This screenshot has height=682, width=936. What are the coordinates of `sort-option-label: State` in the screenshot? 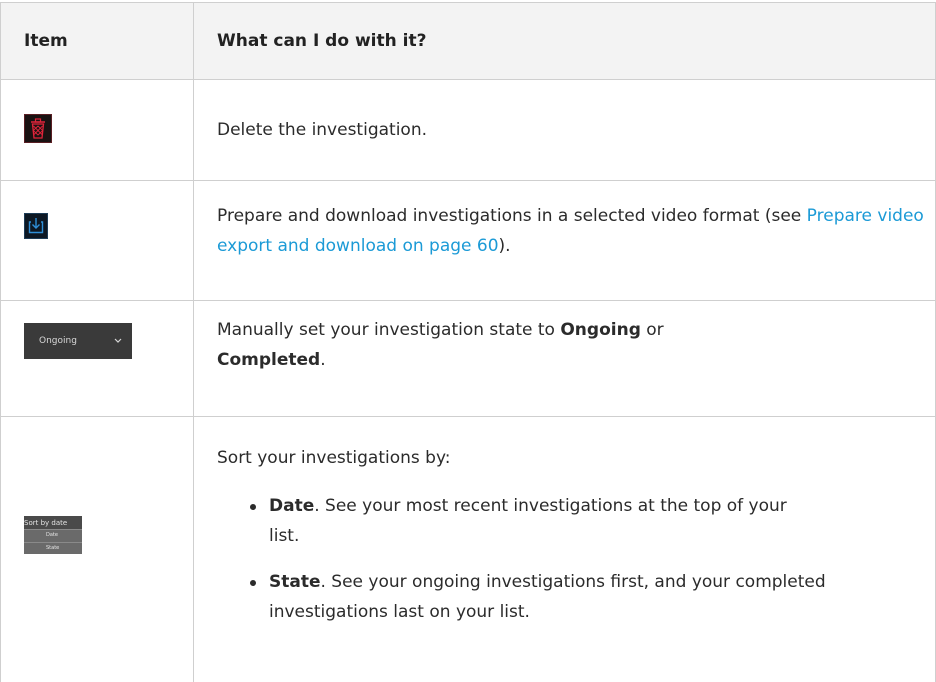 It's located at (53, 548).